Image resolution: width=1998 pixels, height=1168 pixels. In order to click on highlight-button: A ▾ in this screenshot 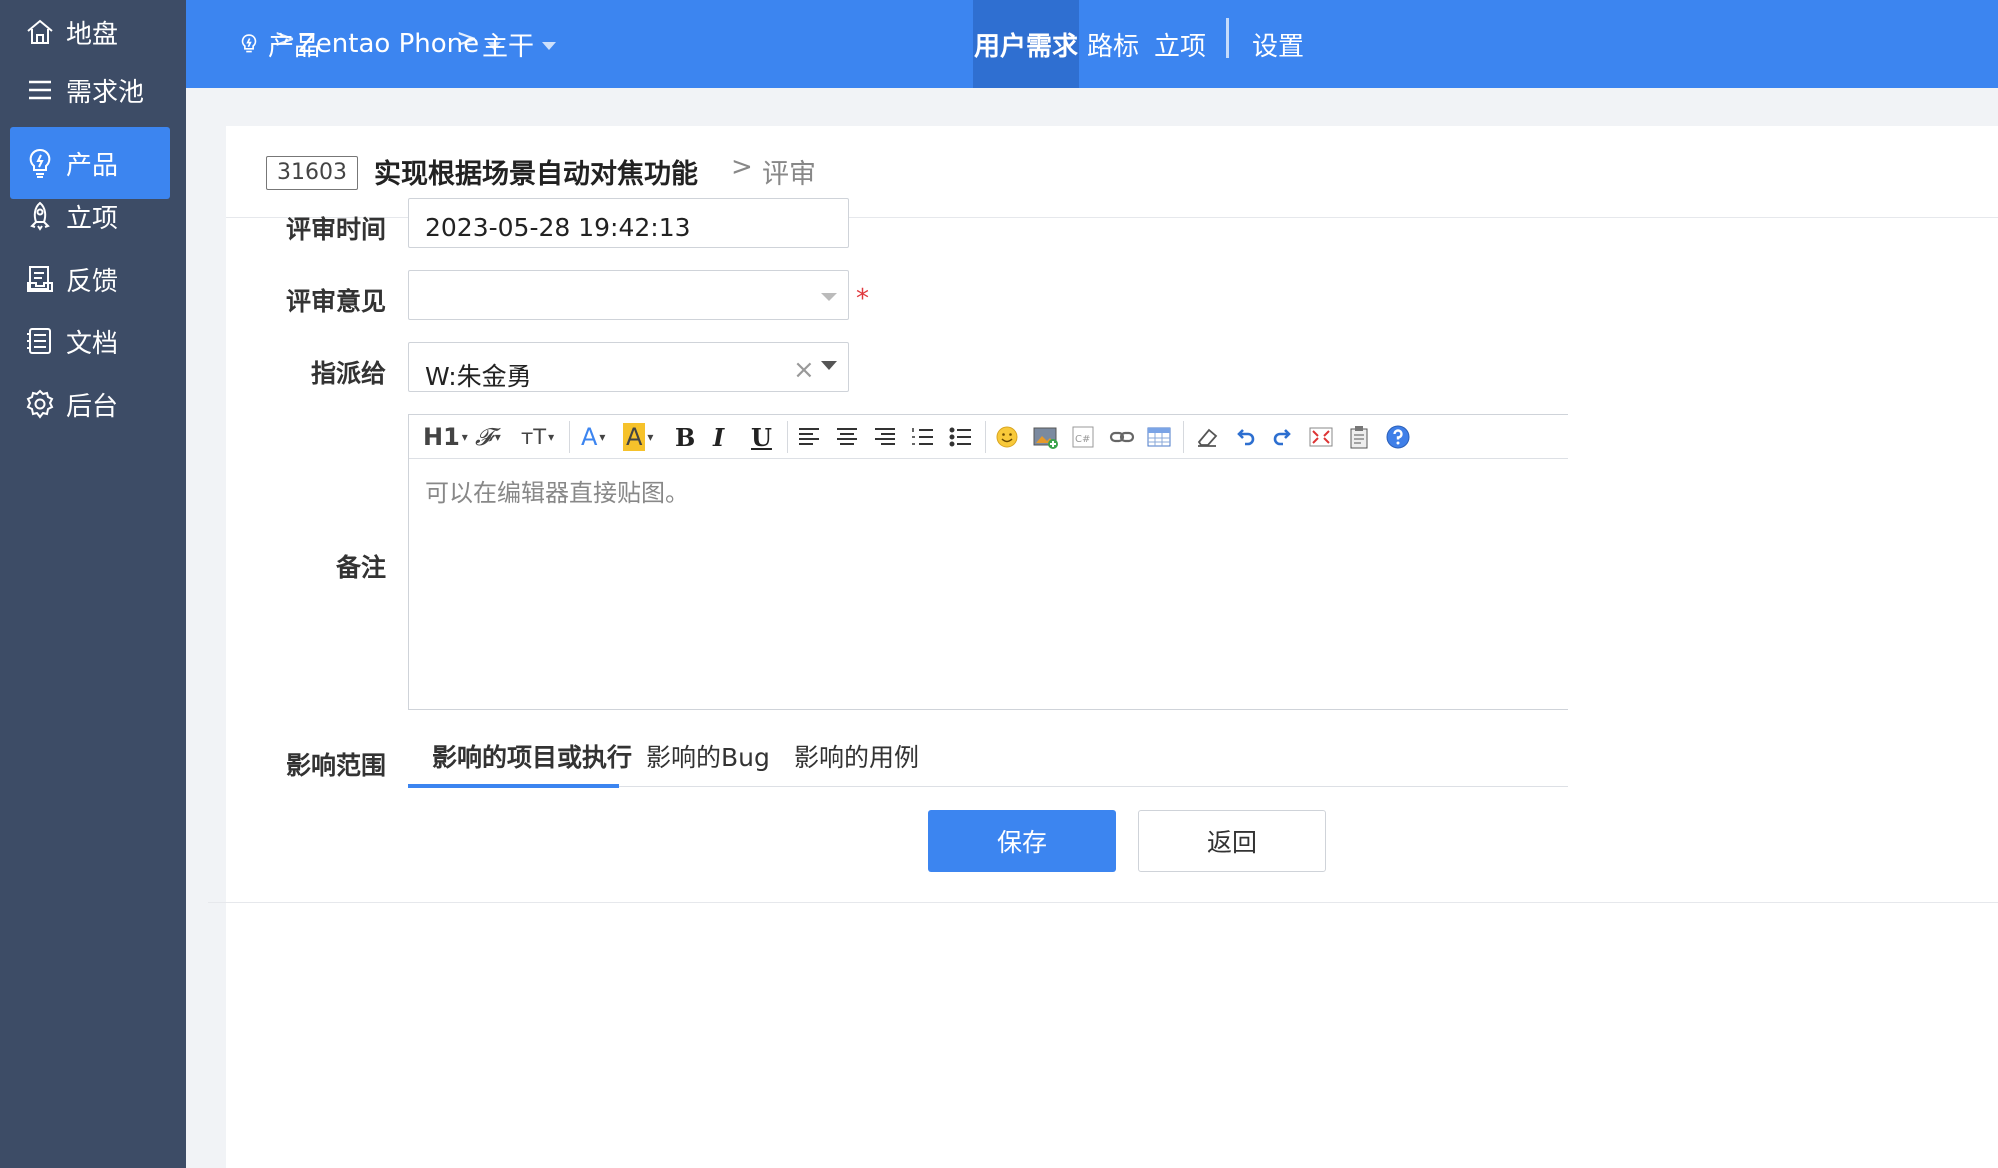, I will do `click(638, 437)`.